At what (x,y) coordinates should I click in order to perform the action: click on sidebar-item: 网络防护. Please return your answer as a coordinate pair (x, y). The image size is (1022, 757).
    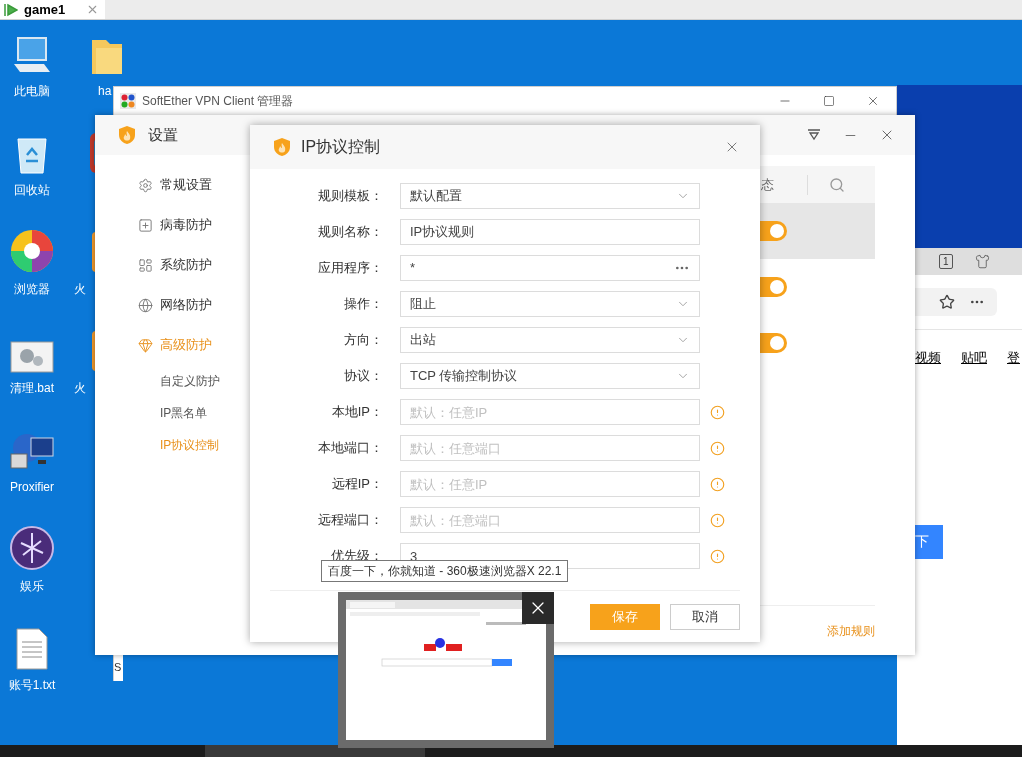
    Looking at the image, I should click on (194, 305).